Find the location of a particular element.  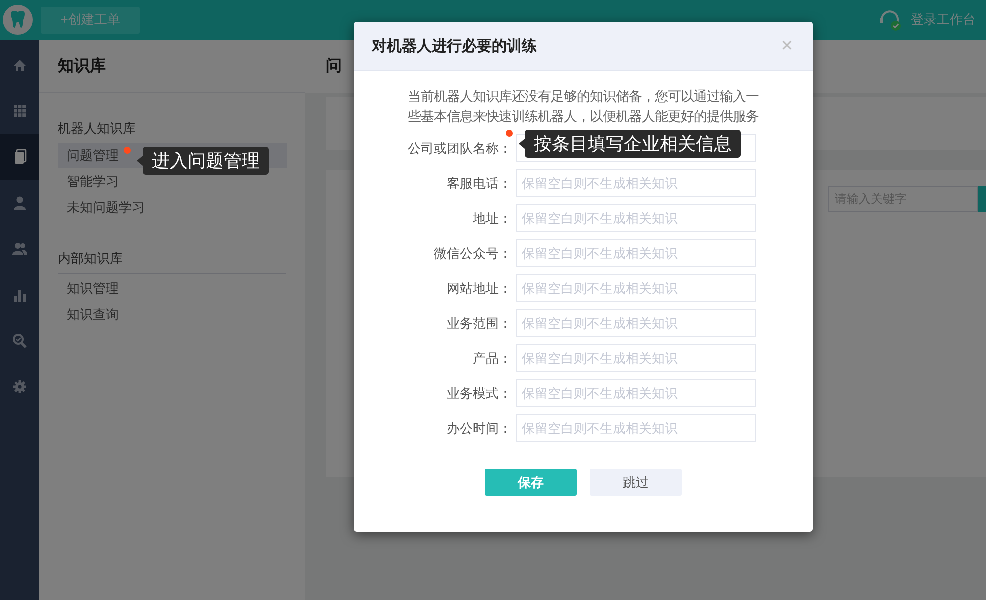

sidebar-title: 知识库 is located at coordinates (82, 66).